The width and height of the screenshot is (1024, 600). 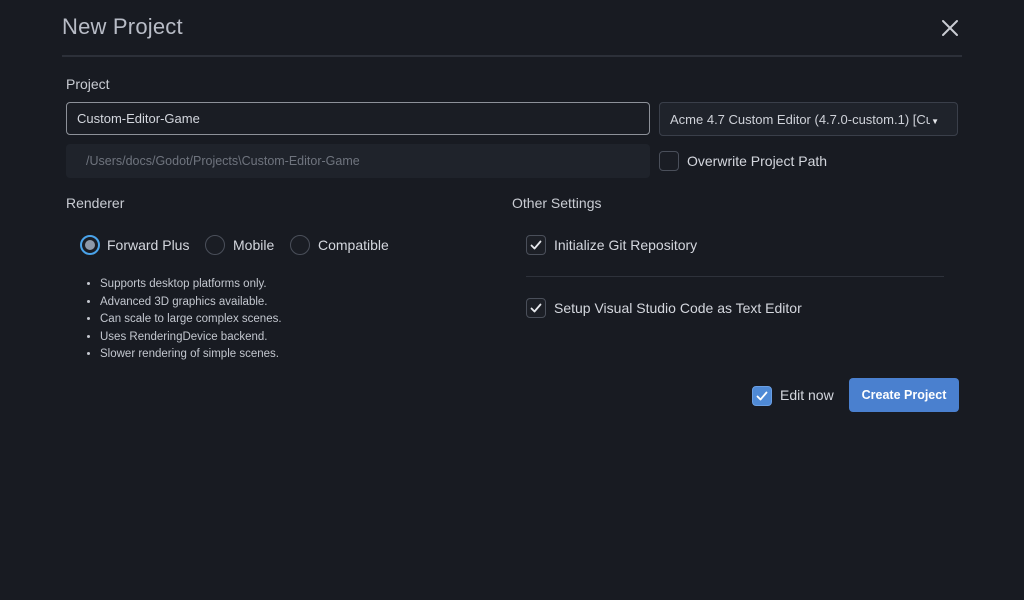 I want to click on renderer-section-label: Renderer, so click(x=95, y=203).